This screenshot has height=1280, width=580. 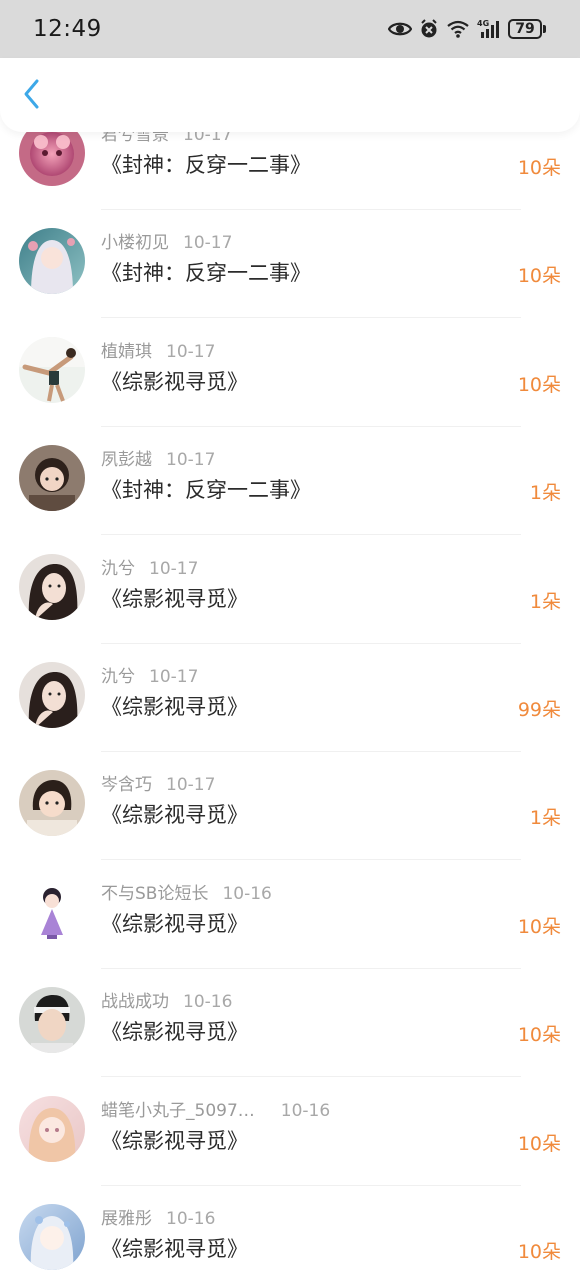 I want to click on list-item: 夙彭越 10-17 《封神：反穿一二事》 1朵, so click(x=290, y=500).